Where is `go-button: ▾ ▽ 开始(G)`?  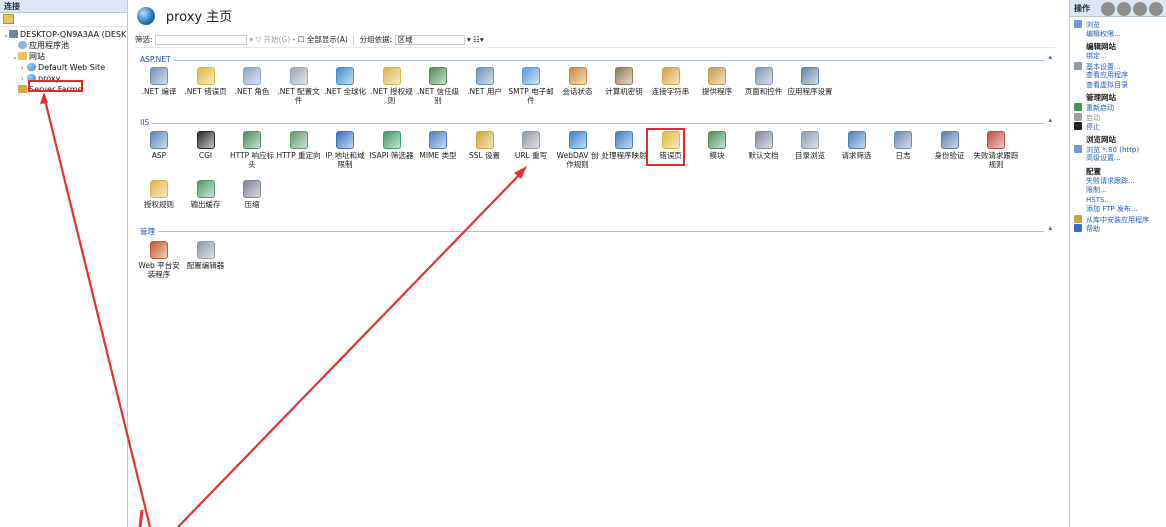 go-button: ▾ ▽ 开始(G) is located at coordinates (269, 39).